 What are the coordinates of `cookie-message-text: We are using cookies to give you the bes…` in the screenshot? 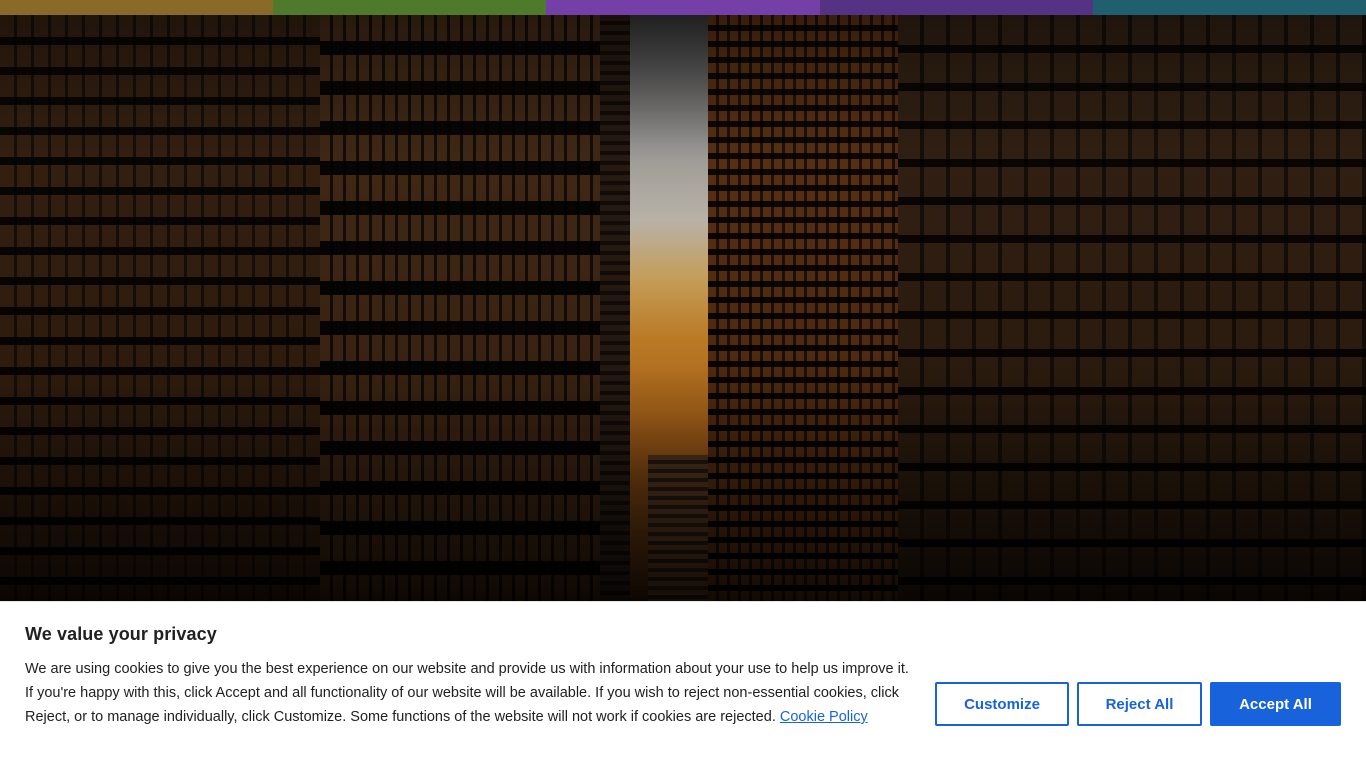 It's located at (467, 693).